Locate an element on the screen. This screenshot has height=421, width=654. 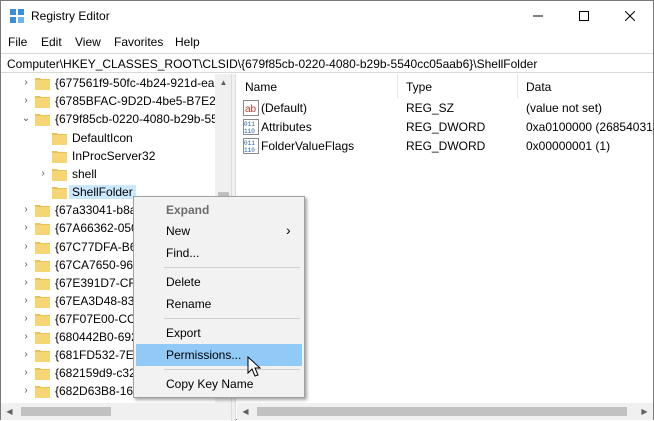
maximize-button is located at coordinates (584, 16).